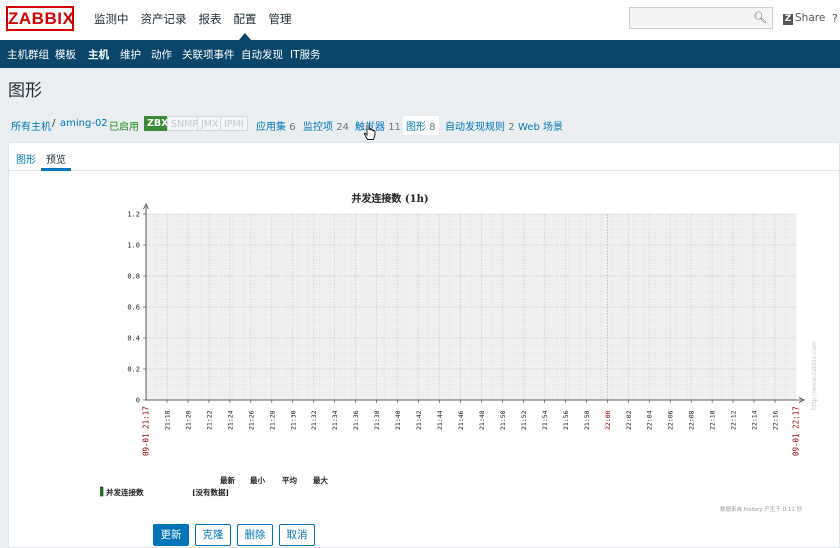 This screenshot has width=840, height=548. Describe the element at coordinates (210, 19) in the screenshot. I see `menu-reports: 报表` at that location.